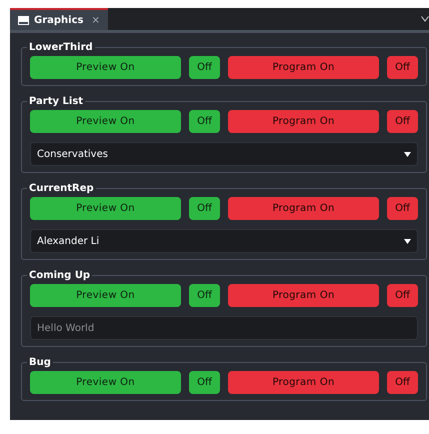  What do you see at coordinates (60, 276) in the screenshot?
I see `group-title: Coming Up` at bounding box center [60, 276].